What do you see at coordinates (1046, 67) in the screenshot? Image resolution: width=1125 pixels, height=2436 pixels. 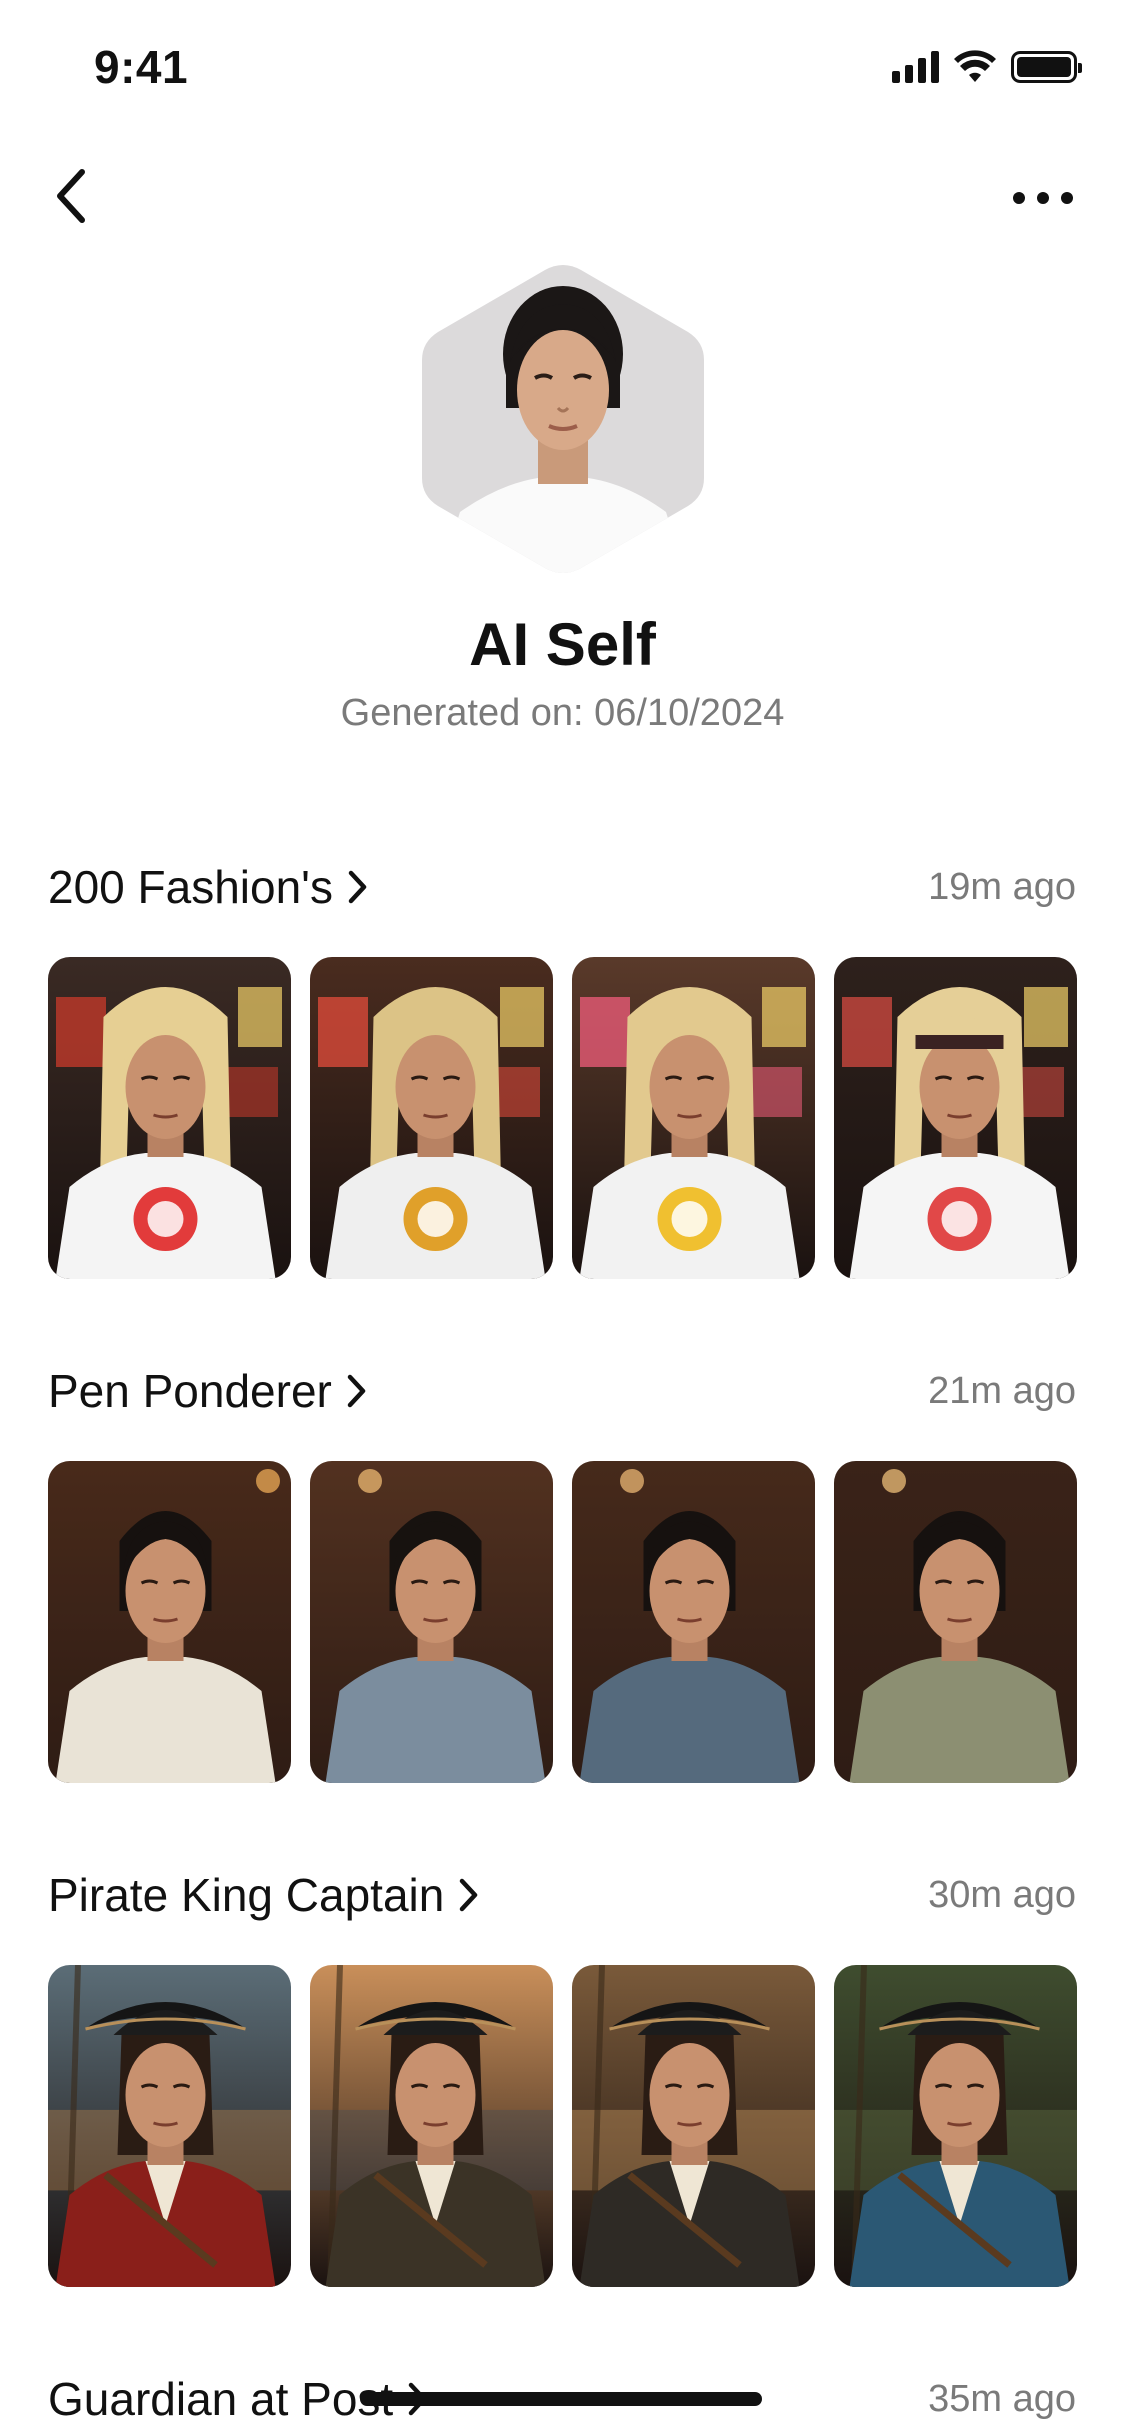 I see `battery-icon` at bounding box center [1046, 67].